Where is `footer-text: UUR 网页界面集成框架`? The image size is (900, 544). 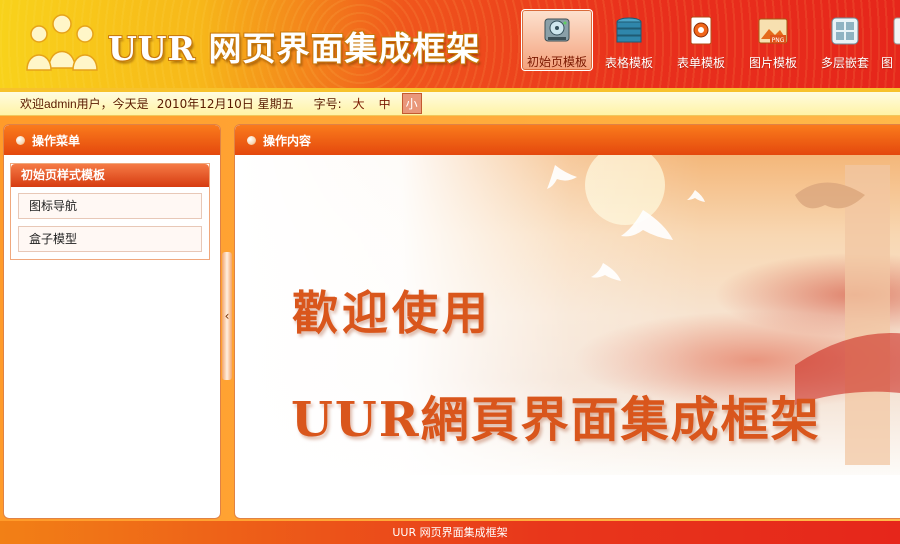
footer-text: UUR 网页界面集成框架 is located at coordinates (450, 532).